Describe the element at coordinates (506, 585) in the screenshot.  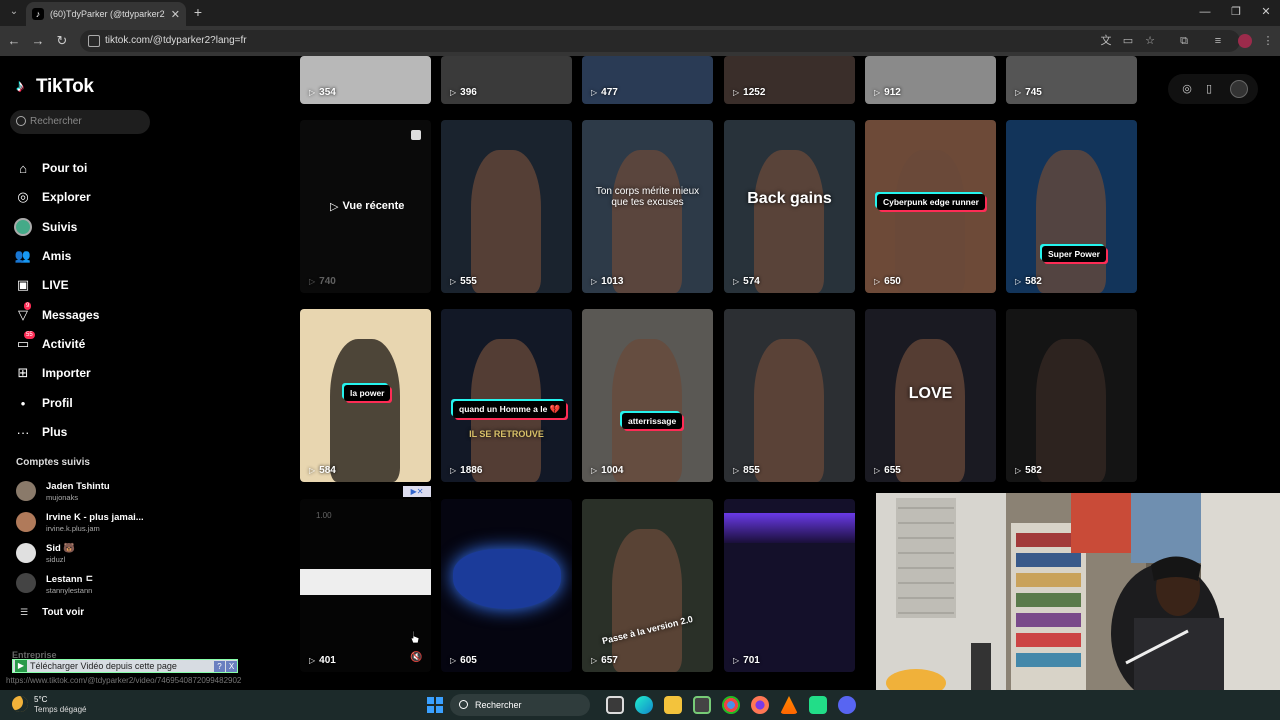
I see `video-tile: ▷ 605` at that location.